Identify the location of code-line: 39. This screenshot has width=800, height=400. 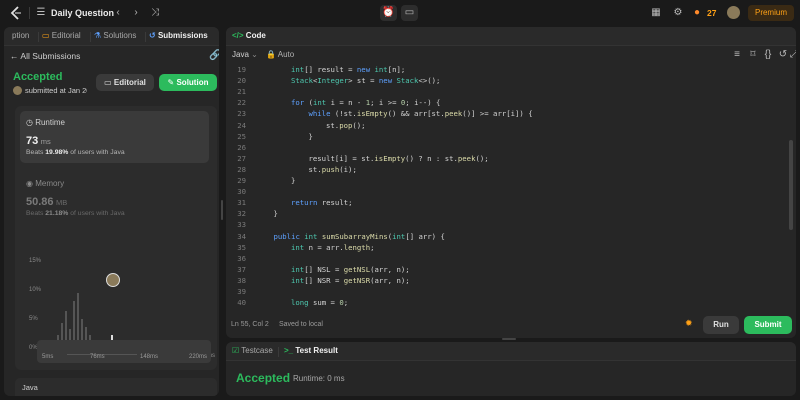
(241, 291).